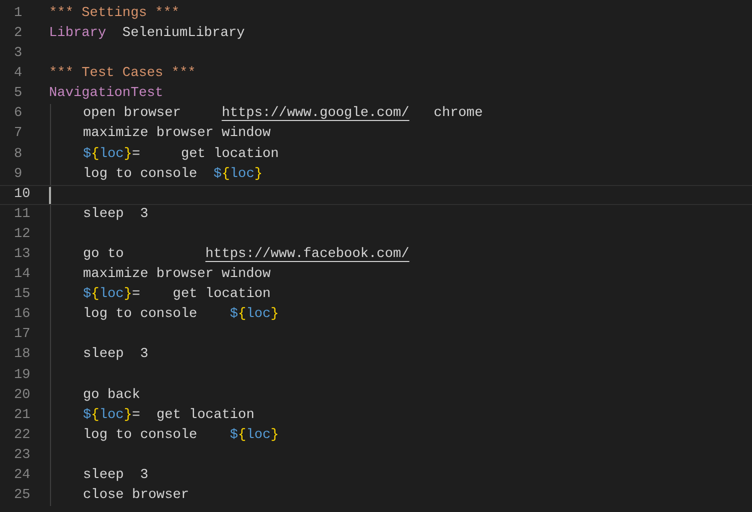  I want to click on keyword: NavigationTest, so click(106, 94).